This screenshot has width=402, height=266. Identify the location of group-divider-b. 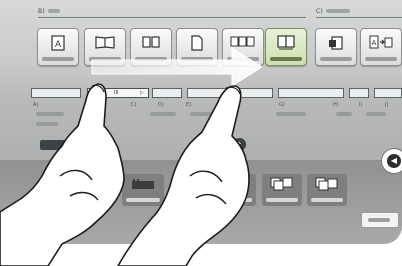
(172, 17).